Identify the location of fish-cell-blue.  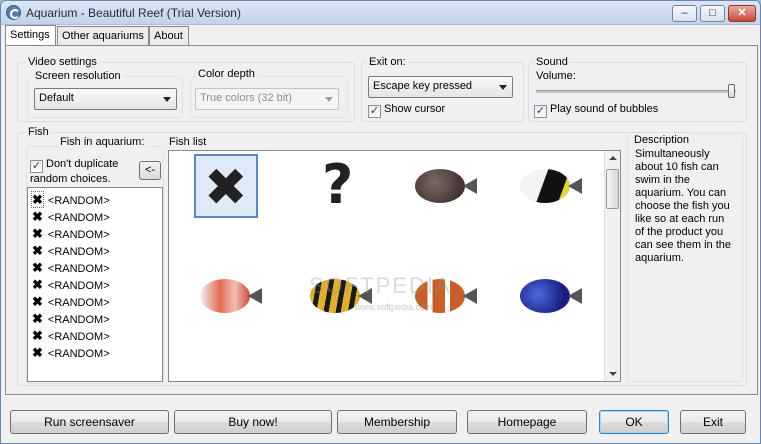
(548, 296).